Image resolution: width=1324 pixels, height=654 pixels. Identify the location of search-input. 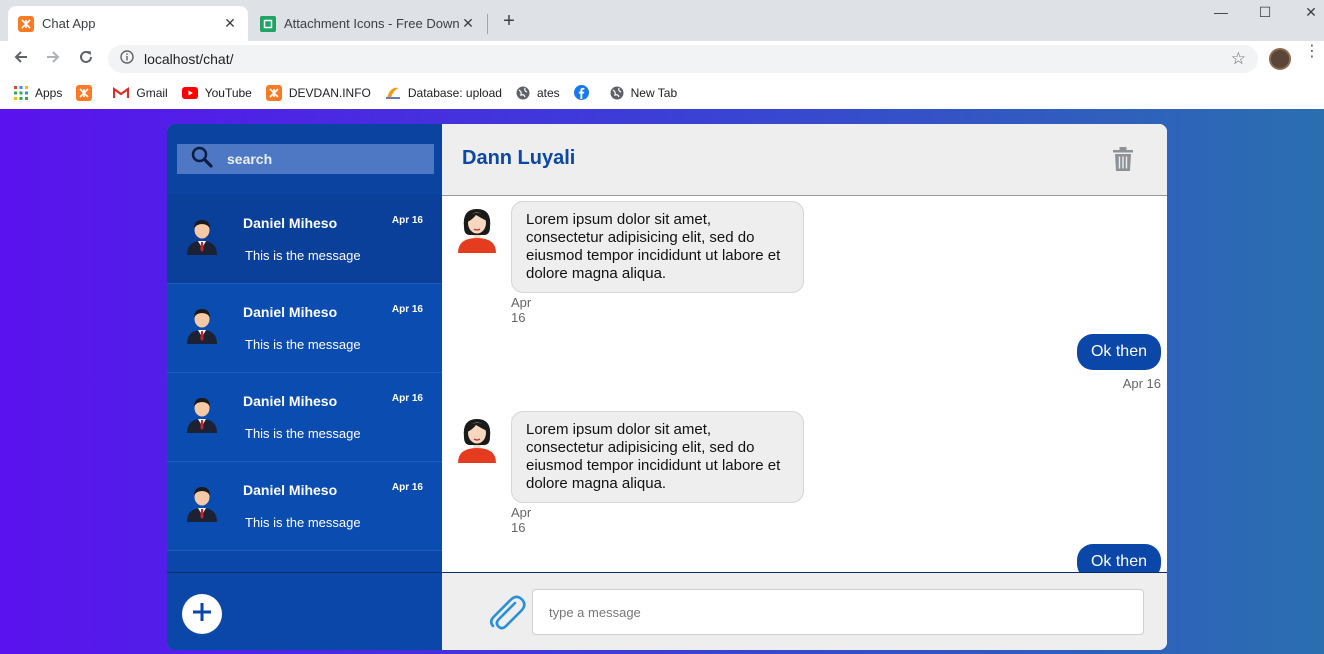
(322, 159).